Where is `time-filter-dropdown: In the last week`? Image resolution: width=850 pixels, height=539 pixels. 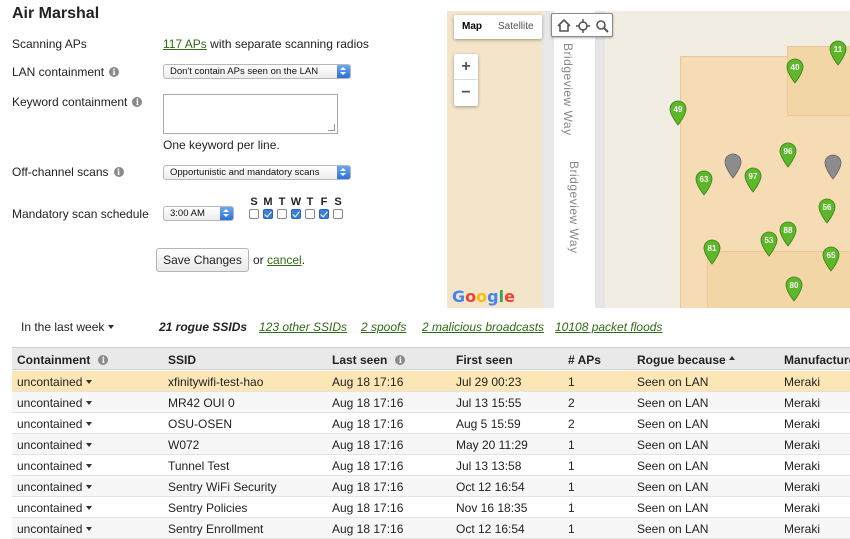
time-filter-dropdown: In the last week is located at coordinates (68, 327).